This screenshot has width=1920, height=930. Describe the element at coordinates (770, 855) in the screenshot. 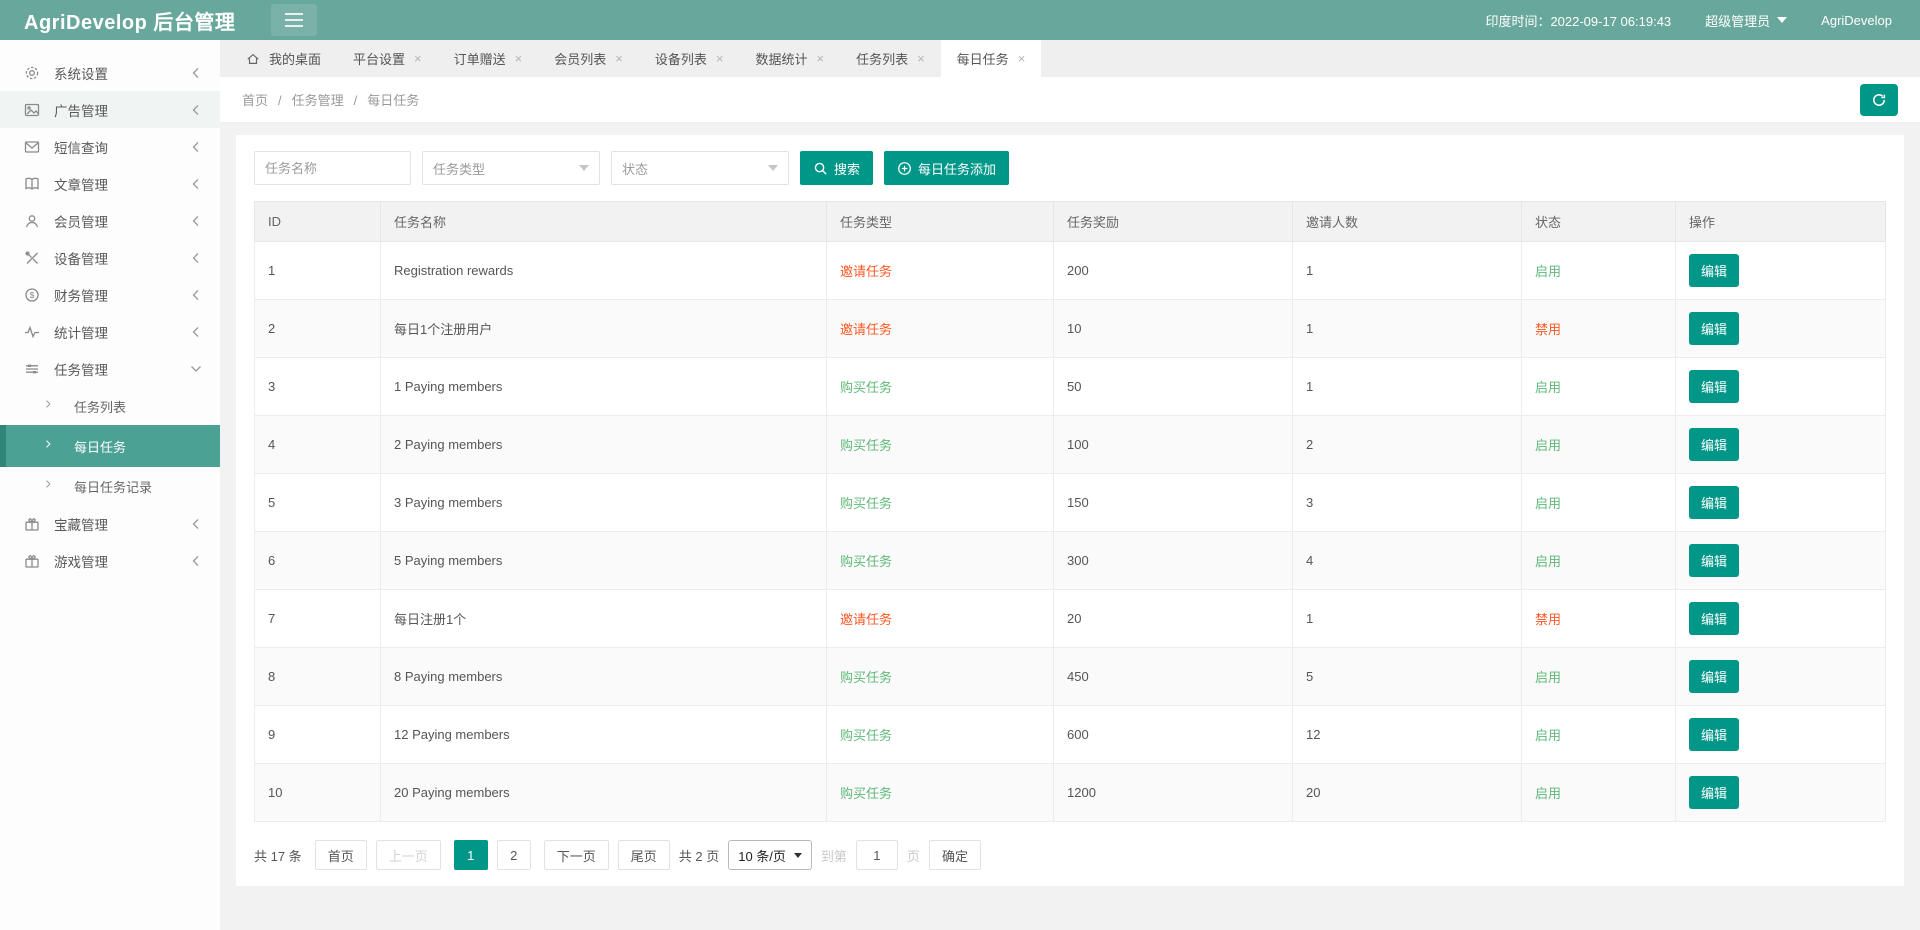

I see `page-size-select: 10 条/页` at that location.